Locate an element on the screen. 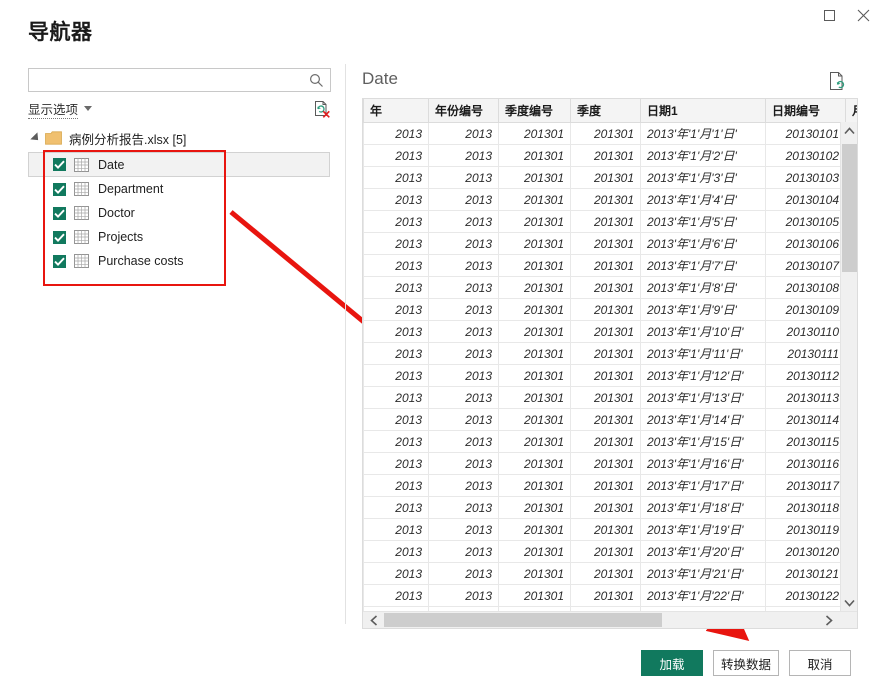  display-options-label: 显示选项 is located at coordinates (53, 110).